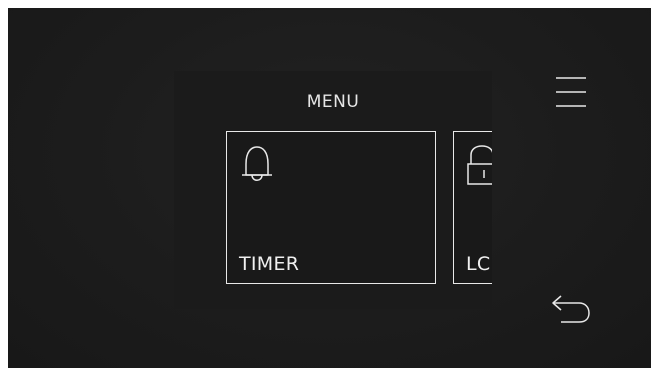 Image resolution: width=651 pixels, height=368 pixels. What do you see at coordinates (333, 102) in the screenshot?
I see `menu-title: MENU` at bounding box center [333, 102].